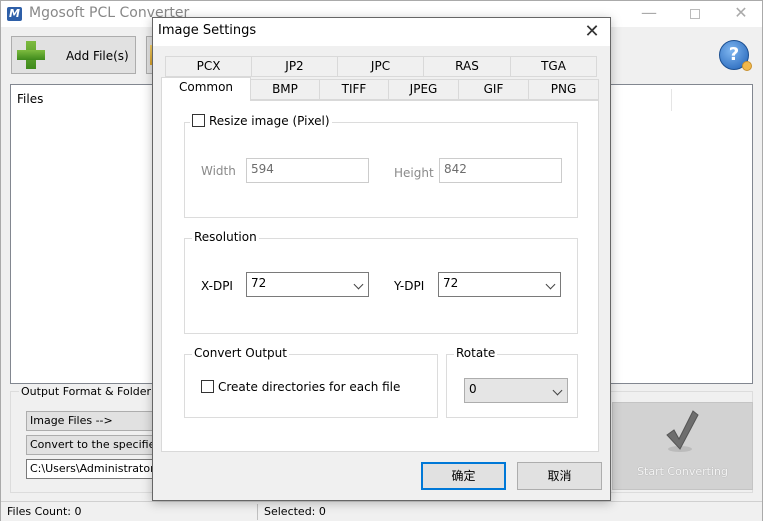 Image resolution: width=763 pixels, height=521 pixels. Describe the element at coordinates (307, 284) in the screenshot. I see `xdpi-select: 72` at that location.